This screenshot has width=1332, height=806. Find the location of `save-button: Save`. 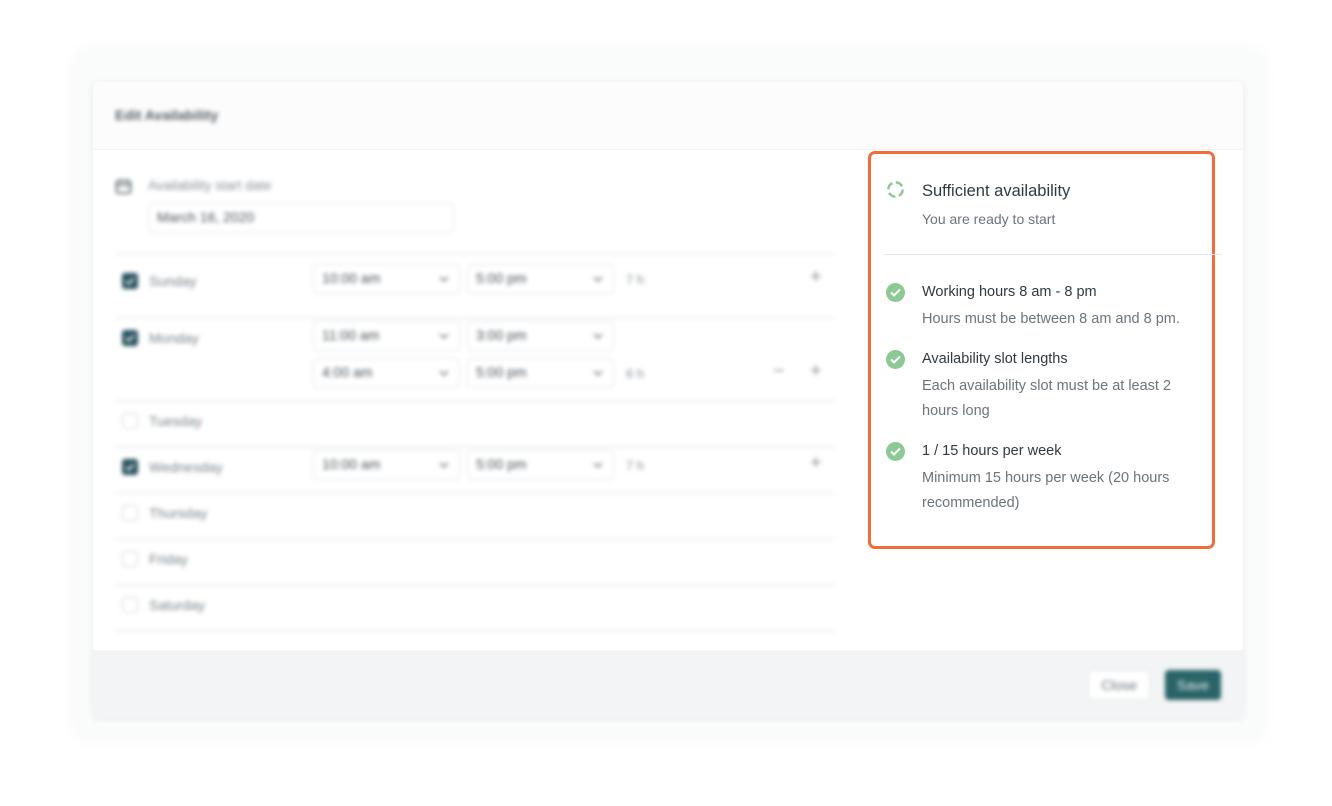

save-button: Save is located at coordinates (1193, 685).